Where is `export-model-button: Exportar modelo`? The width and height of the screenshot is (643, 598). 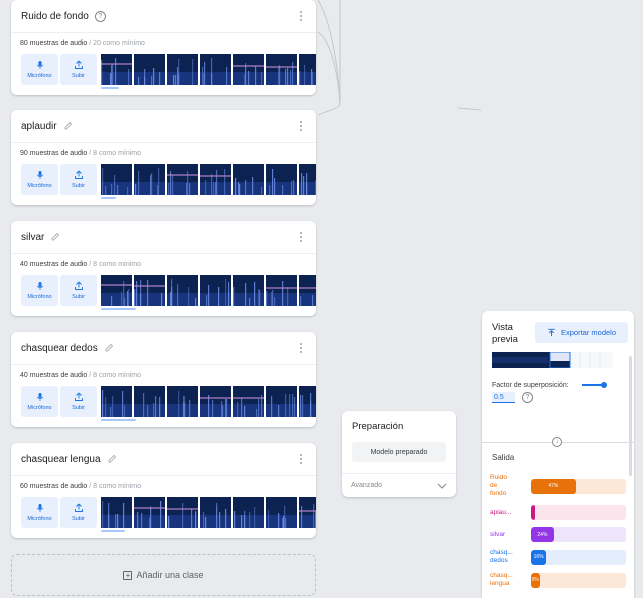 export-model-button: Exportar modelo is located at coordinates (581, 332).